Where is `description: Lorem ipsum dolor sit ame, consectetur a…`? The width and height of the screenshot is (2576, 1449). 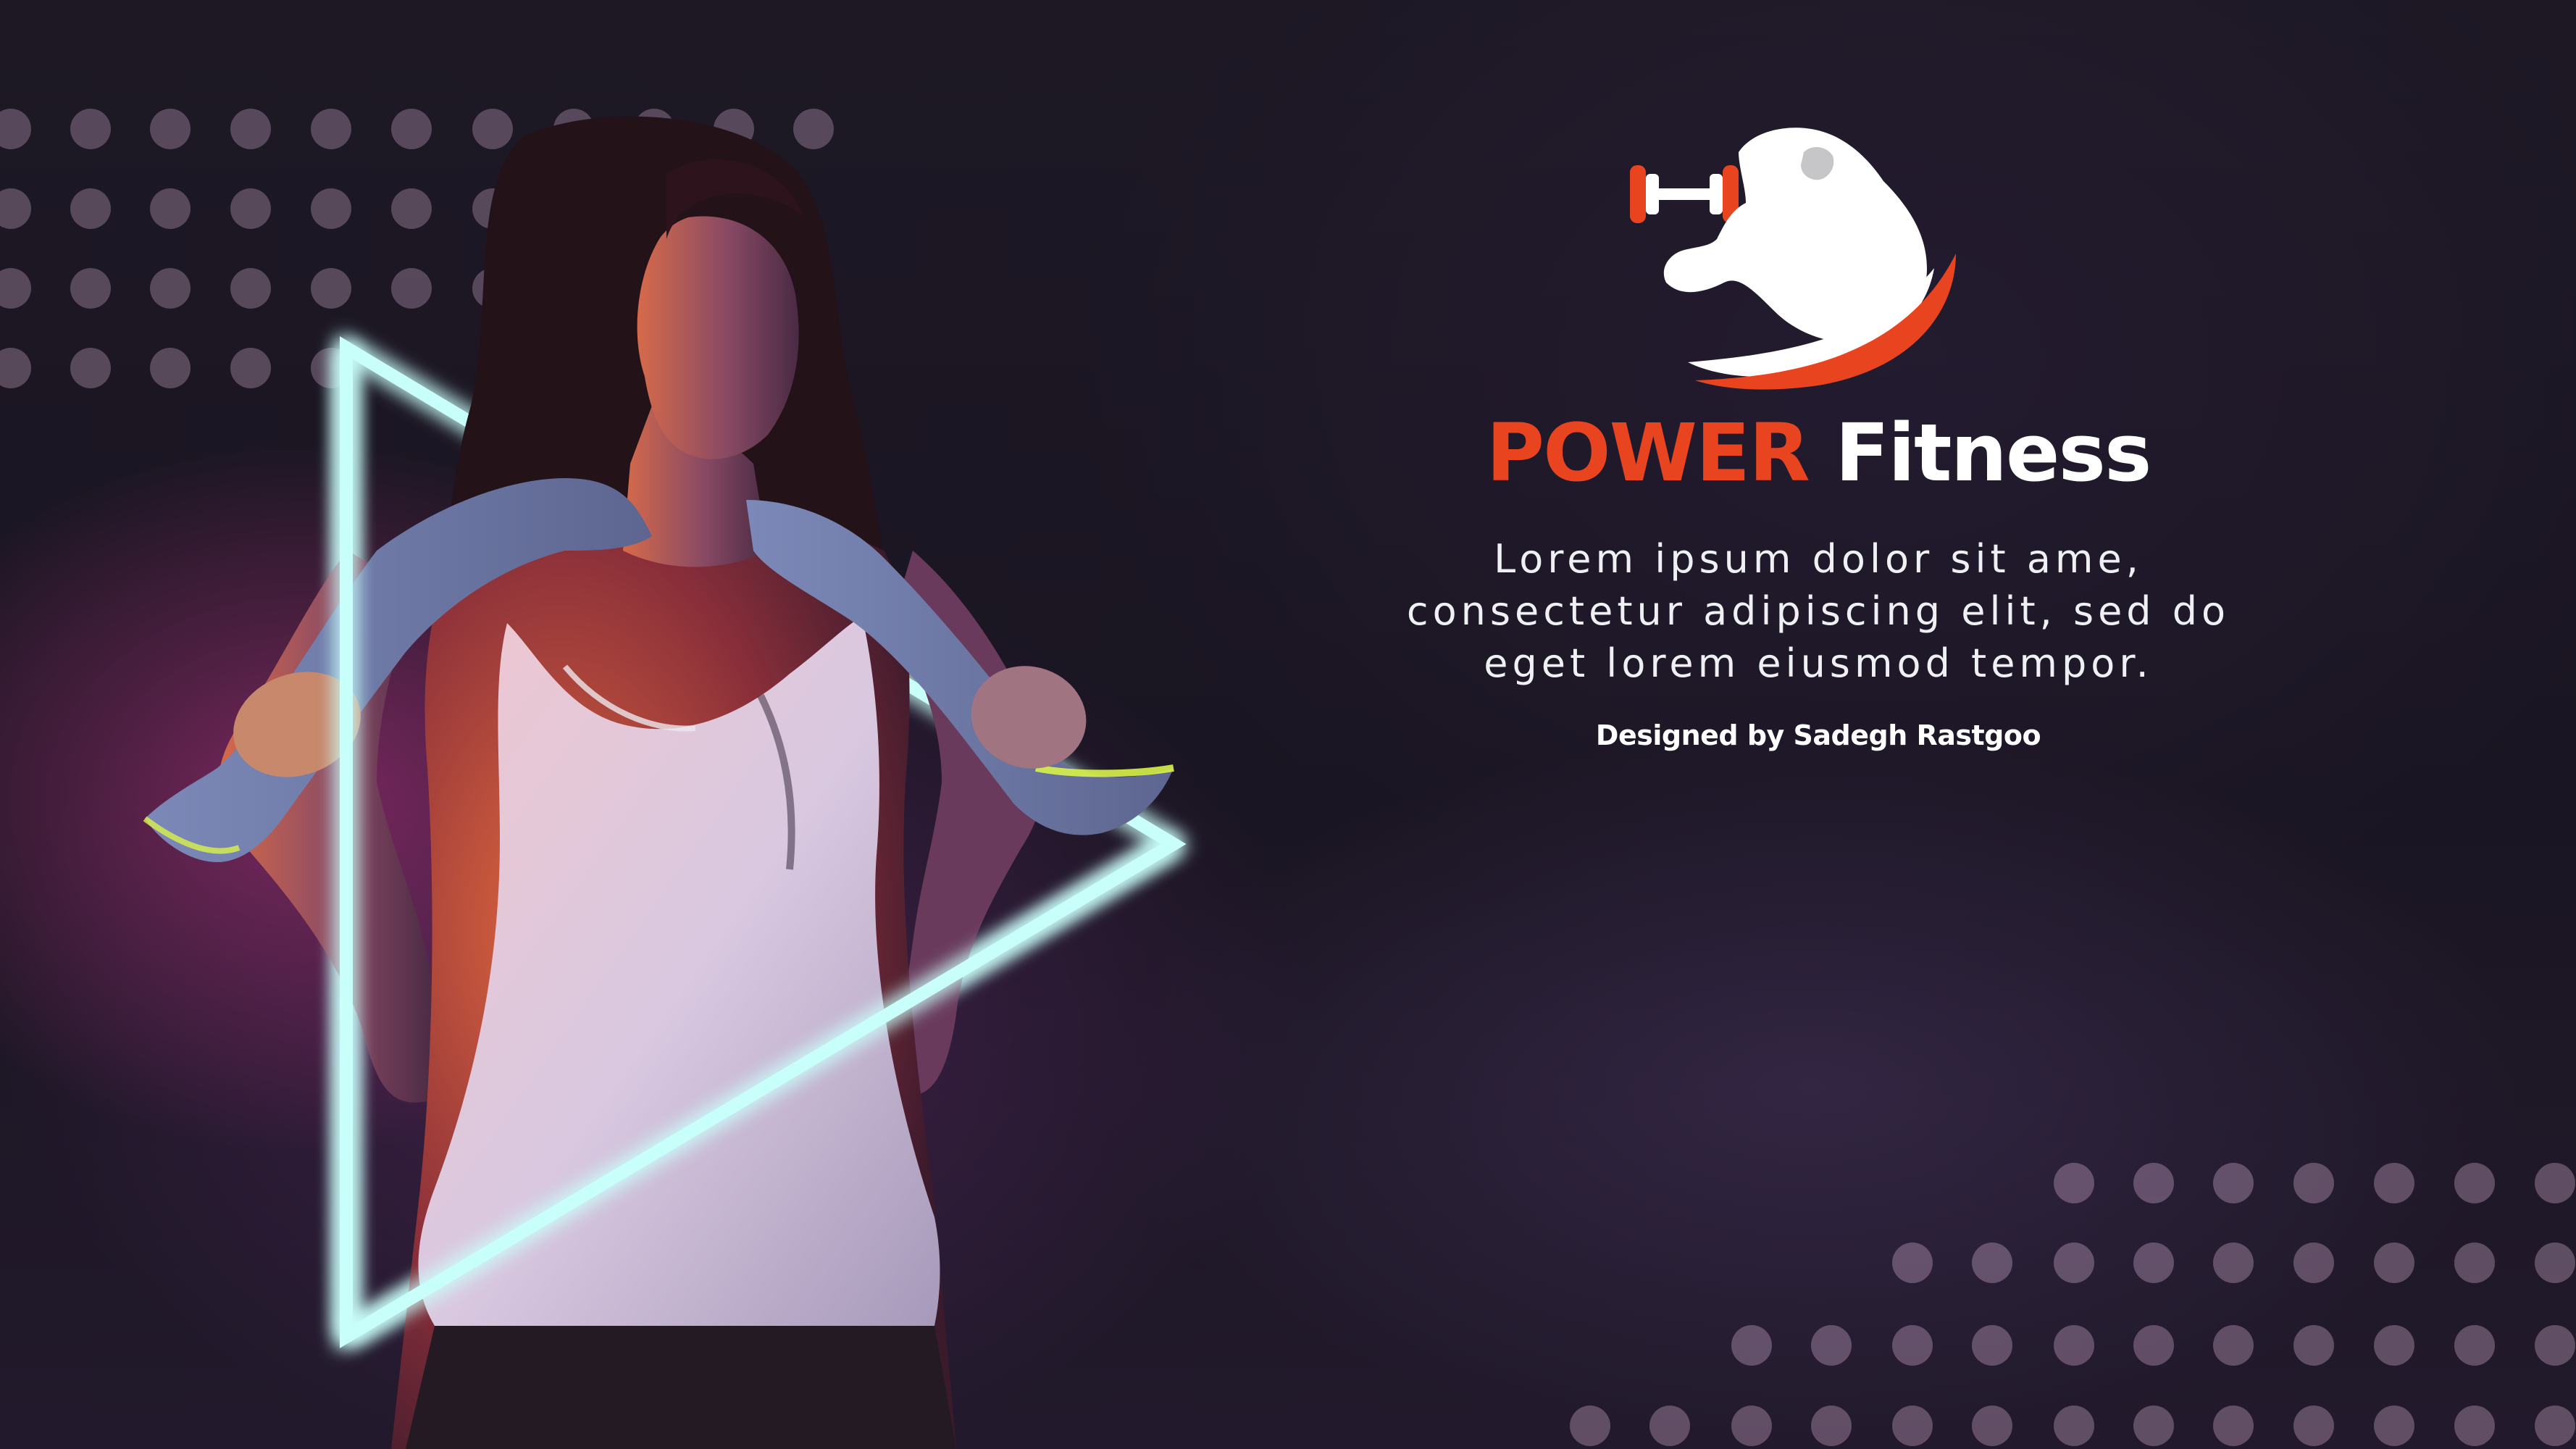
description: Lorem ipsum dolor sit ame, consectetur a… is located at coordinates (1818, 612).